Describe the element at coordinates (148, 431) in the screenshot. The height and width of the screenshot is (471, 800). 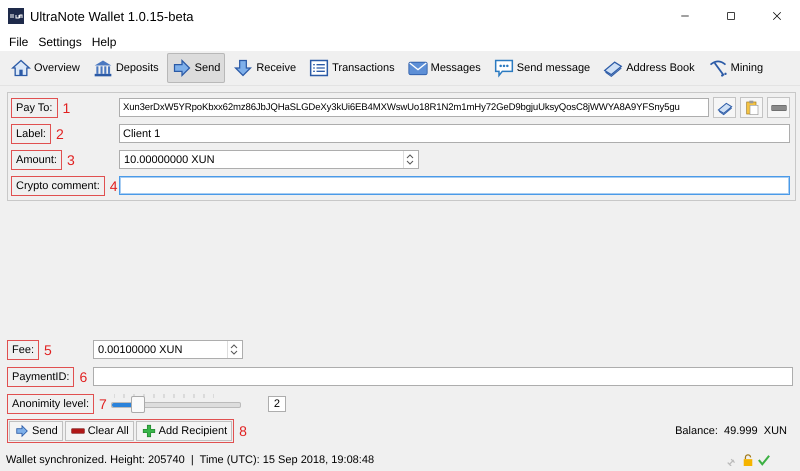
I see `plus-icon` at that location.